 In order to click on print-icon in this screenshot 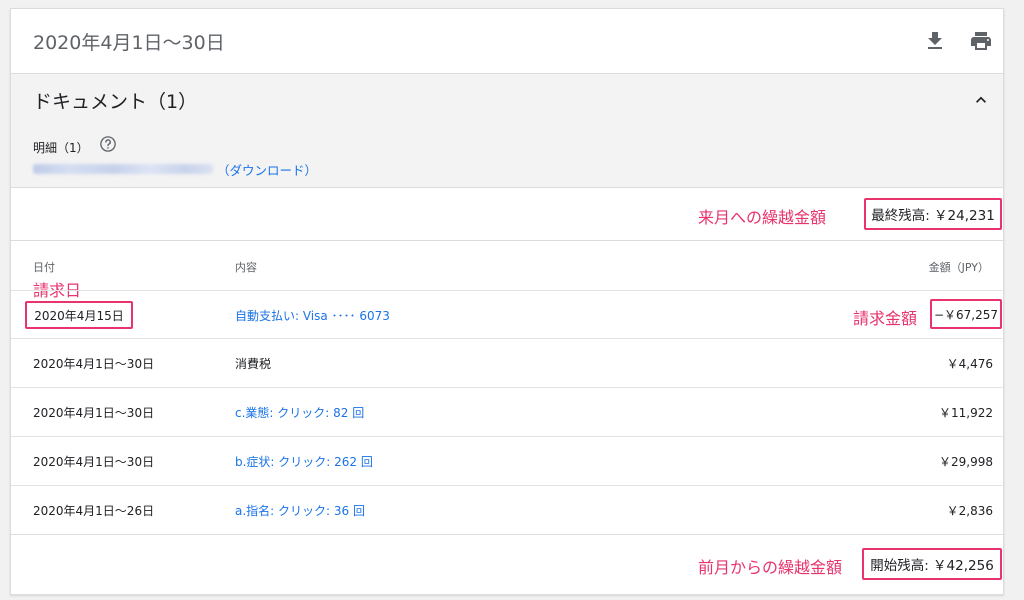, I will do `click(981, 41)`.